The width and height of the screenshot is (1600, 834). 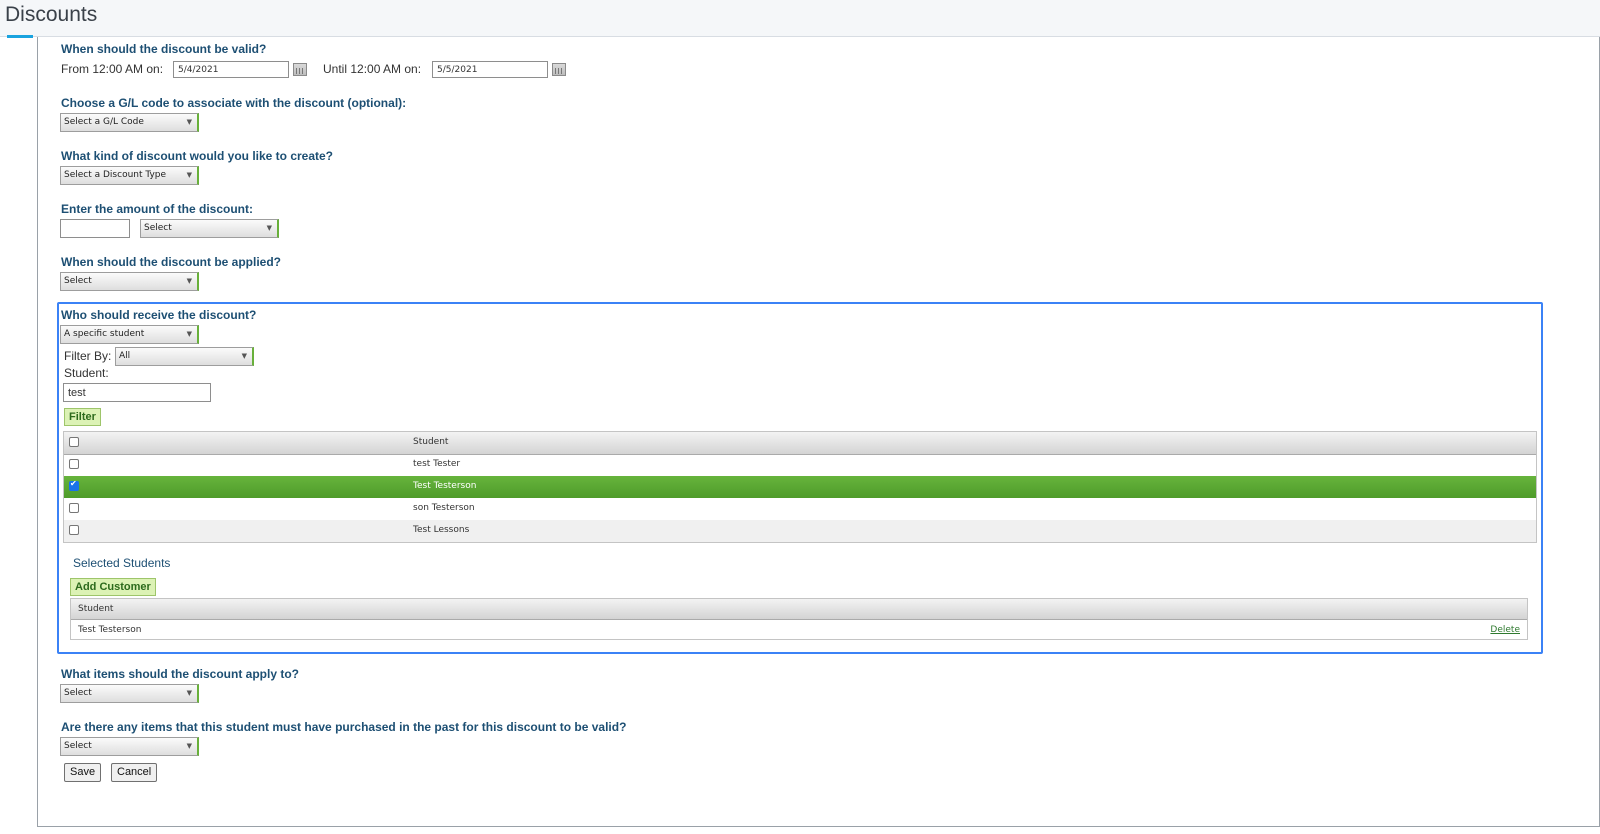 I want to click on until-label: Until 12:00 AM on:, so click(x=372, y=69).